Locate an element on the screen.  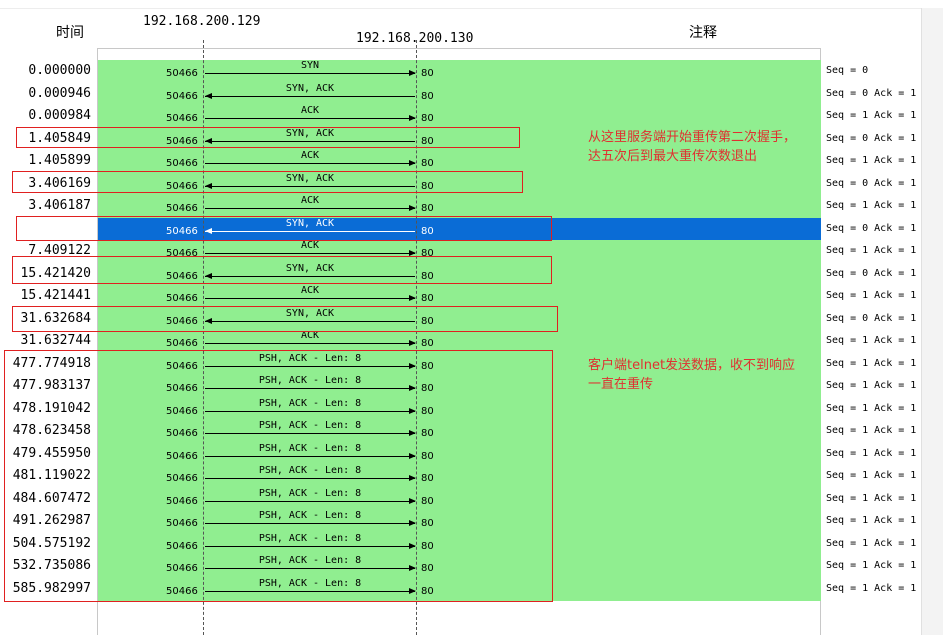
host-a-address: 192.168.200.129 is located at coordinates (202, 21).